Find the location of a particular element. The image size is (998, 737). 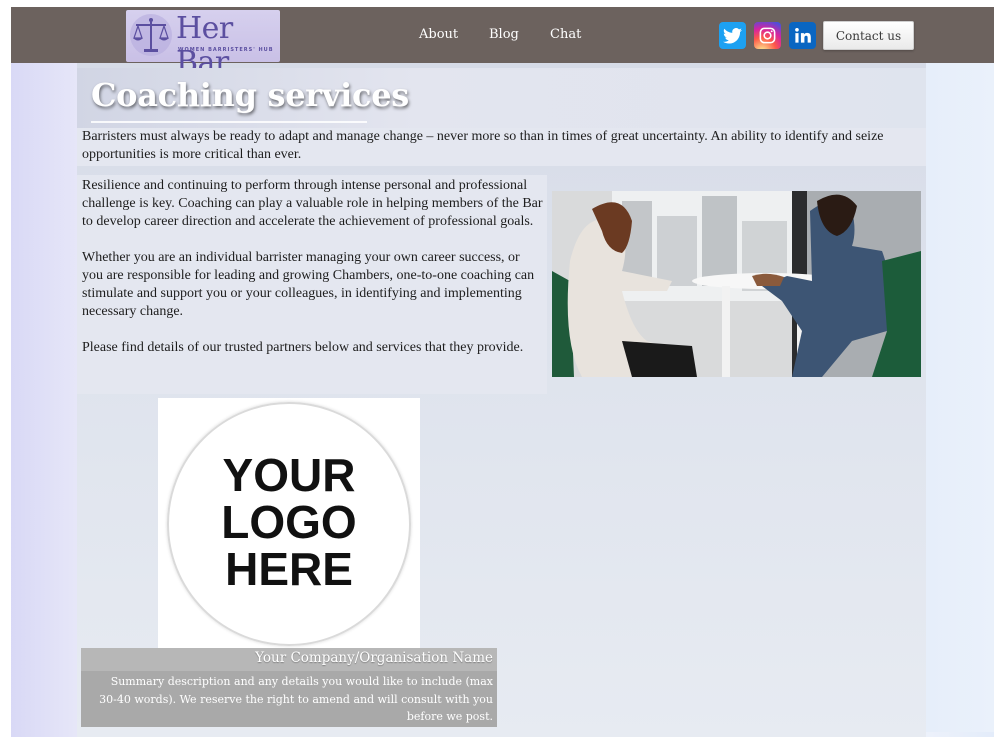

brand-logo: Her Bar WOMEN BARRISTERS' HUB is located at coordinates (203, 45).